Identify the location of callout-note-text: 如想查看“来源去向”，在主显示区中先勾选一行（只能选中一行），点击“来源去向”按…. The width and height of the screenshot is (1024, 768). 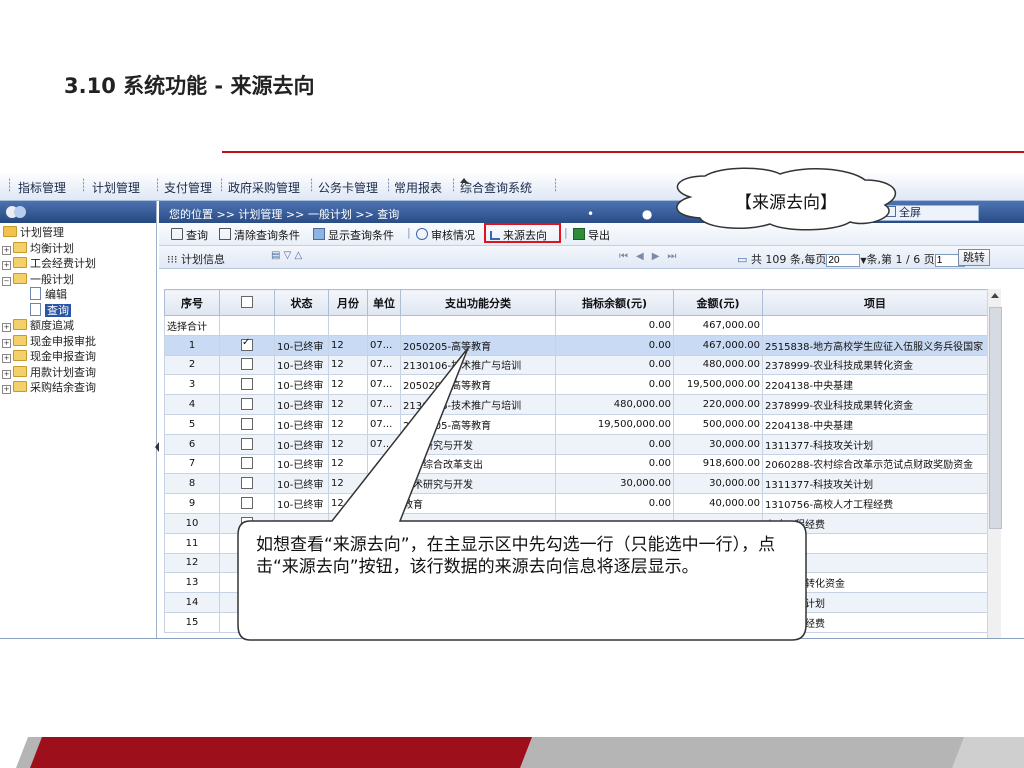
(516, 556).